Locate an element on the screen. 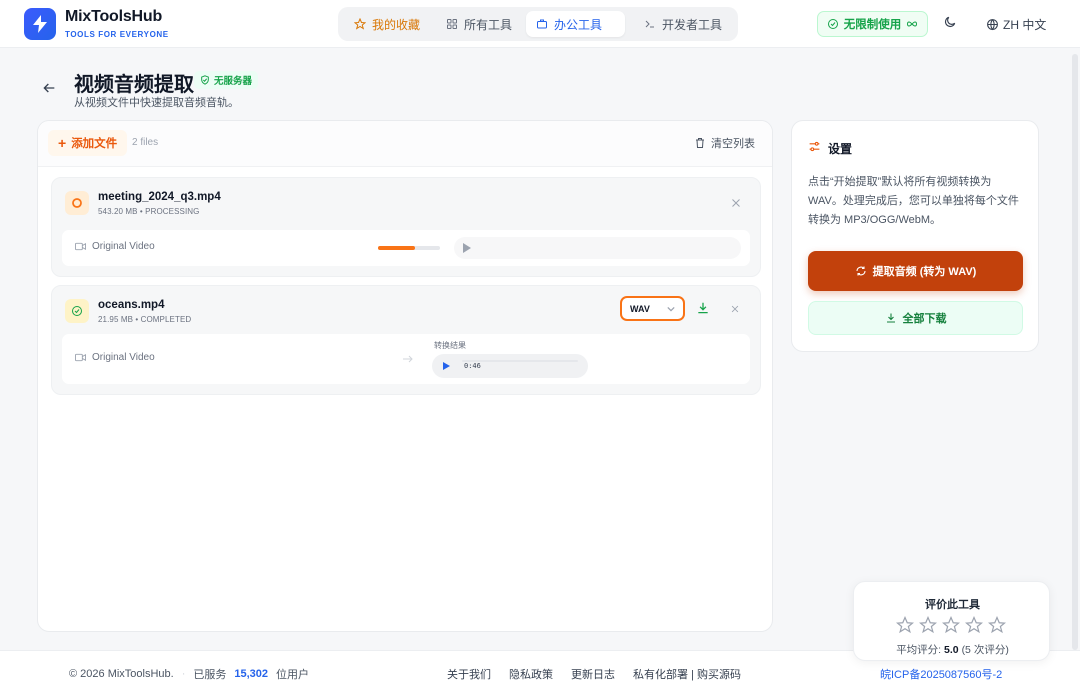  theme-toggle is located at coordinates (950, 22).